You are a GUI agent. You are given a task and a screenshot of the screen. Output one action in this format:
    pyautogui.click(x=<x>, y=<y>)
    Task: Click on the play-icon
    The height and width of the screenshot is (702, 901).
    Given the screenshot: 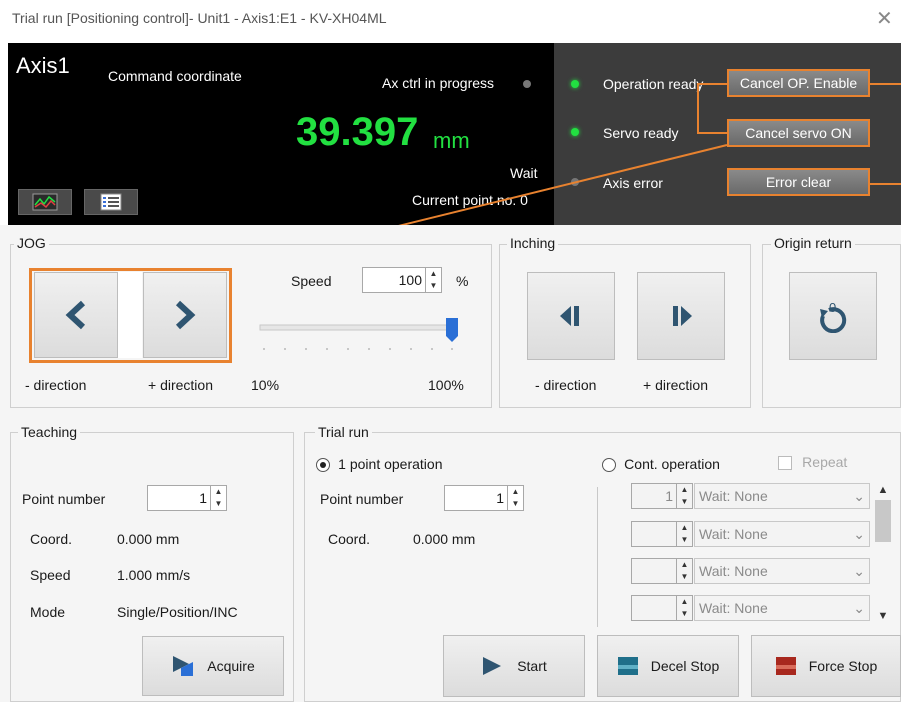 What is the action you would take?
    pyautogui.click(x=492, y=666)
    